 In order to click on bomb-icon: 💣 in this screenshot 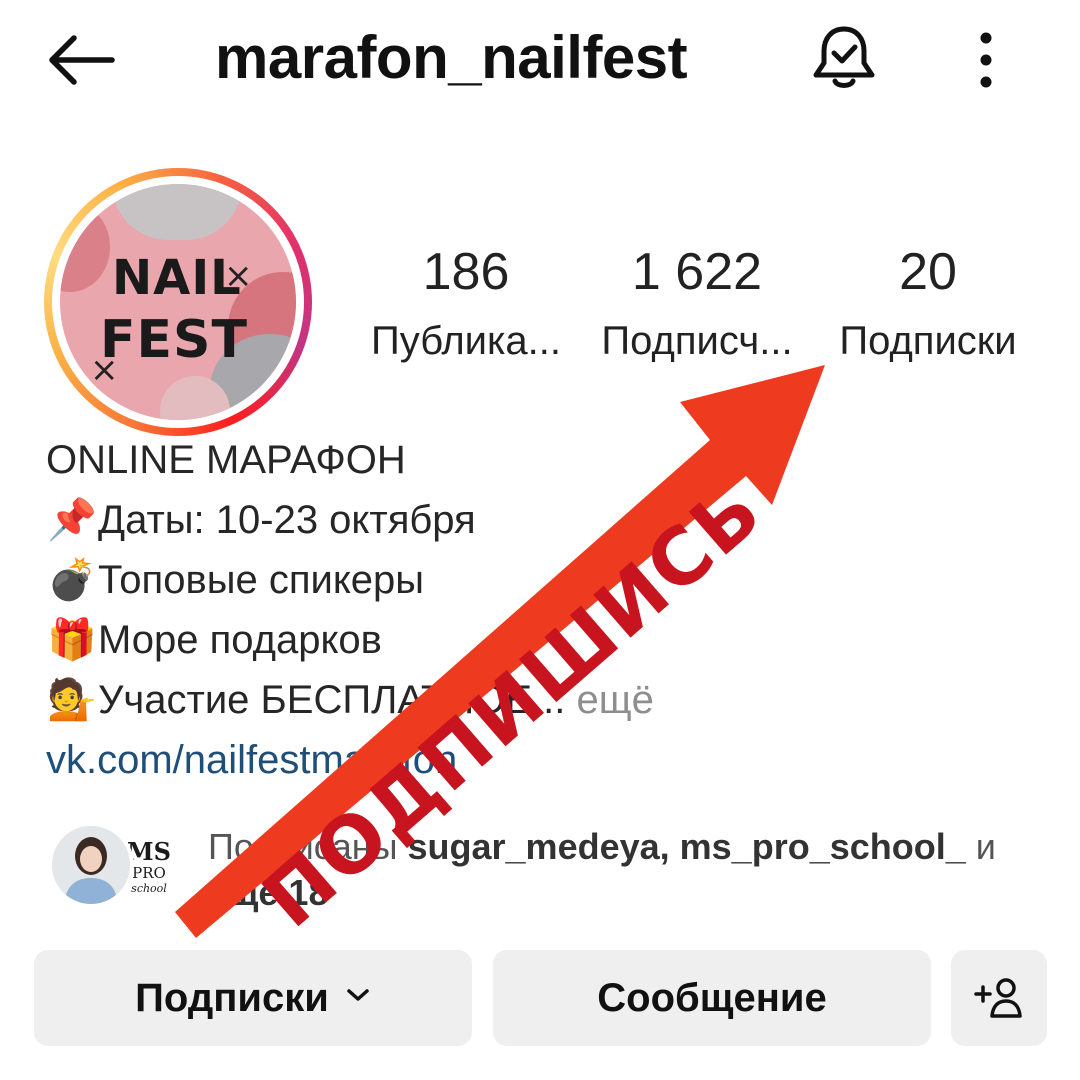, I will do `click(72, 580)`.